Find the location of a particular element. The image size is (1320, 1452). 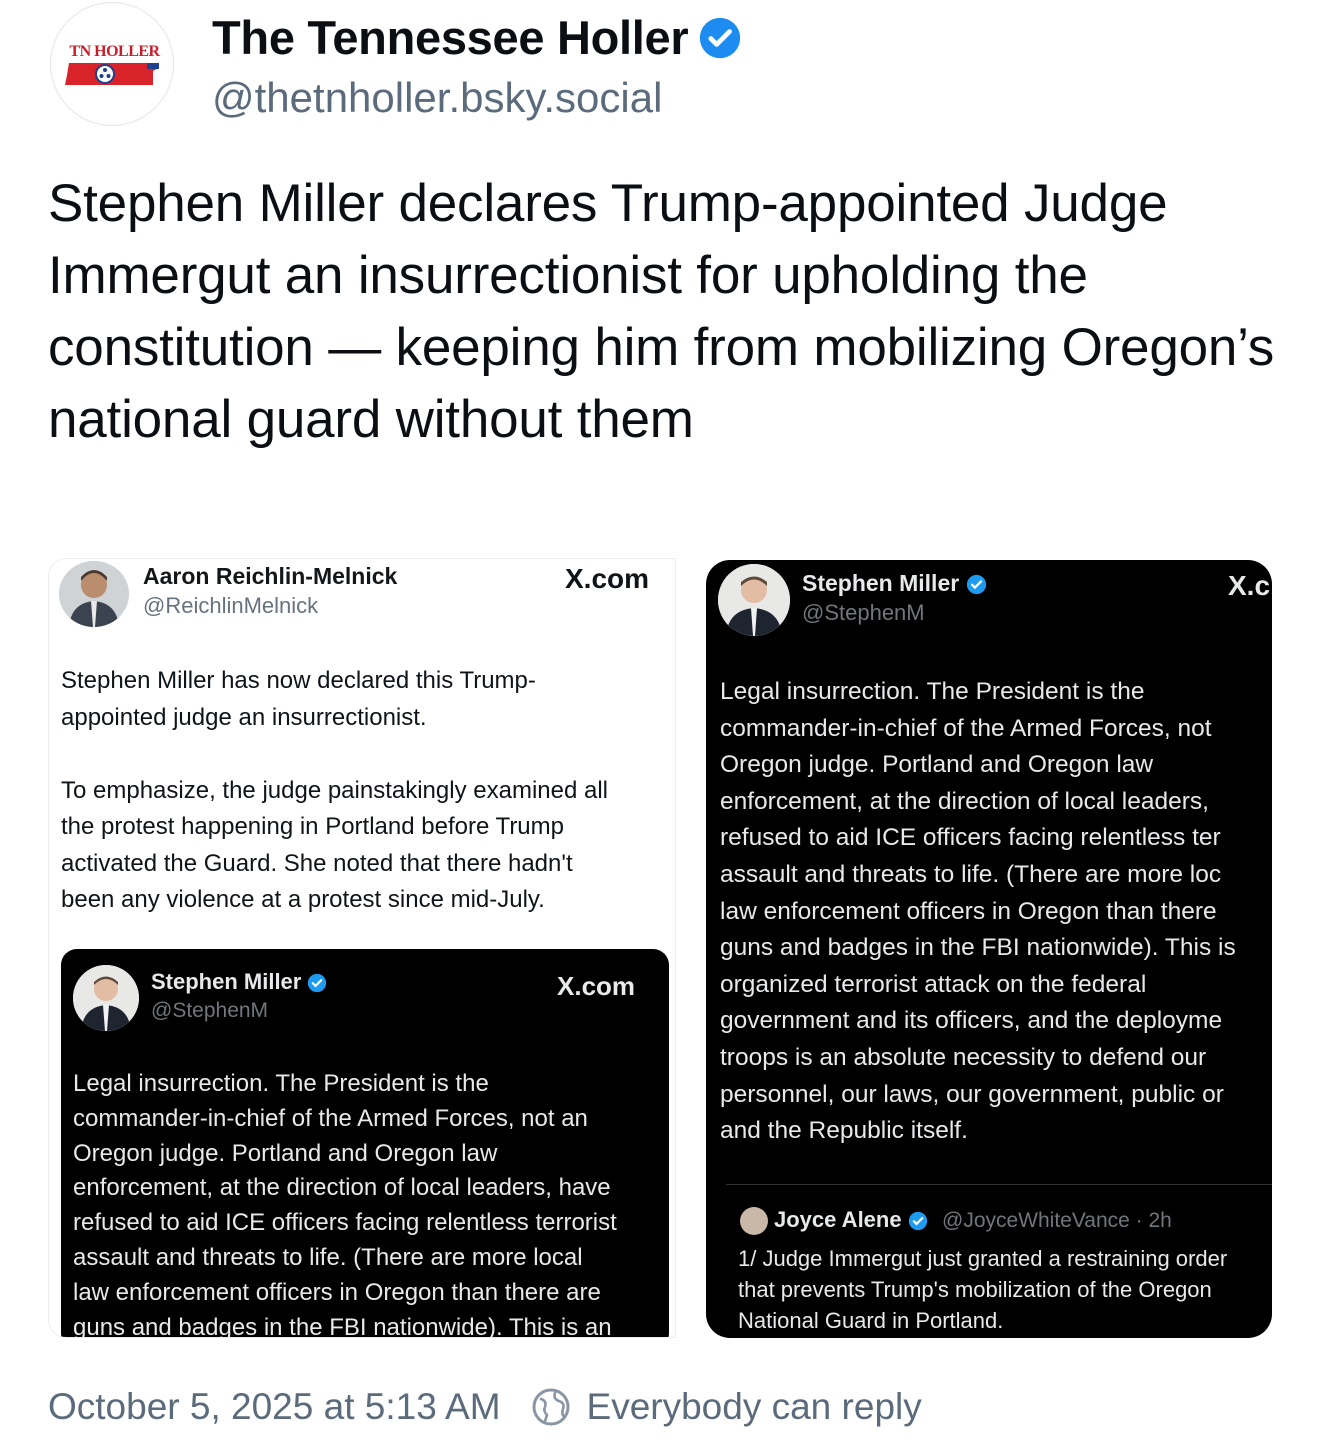

left-tweet-source: X.com is located at coordinates (607, 578).